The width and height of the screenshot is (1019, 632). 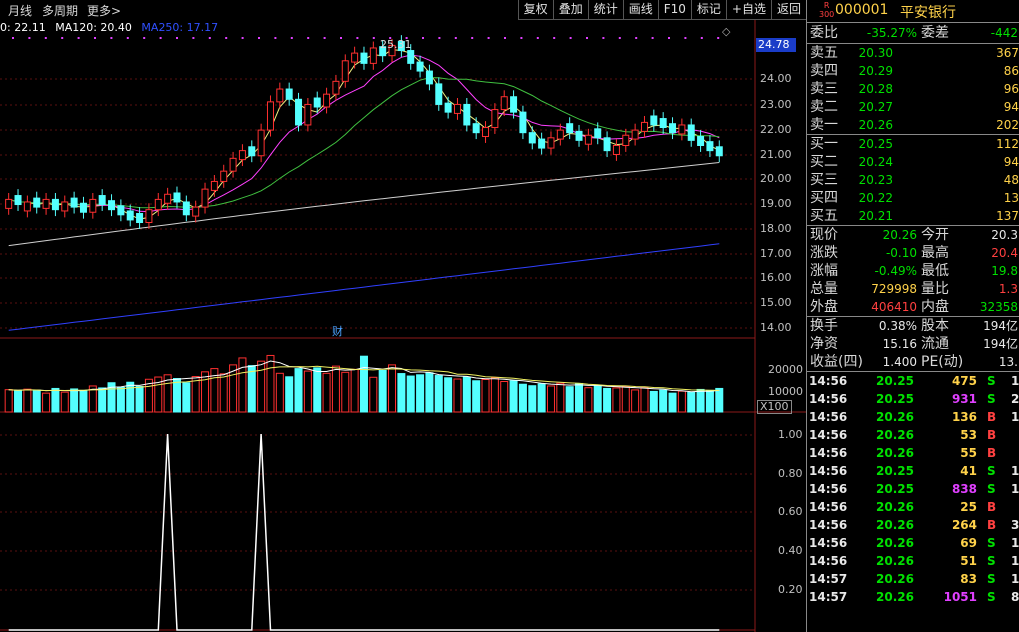 I want to click on tick-volume: 53, so click(x=968, y=435).